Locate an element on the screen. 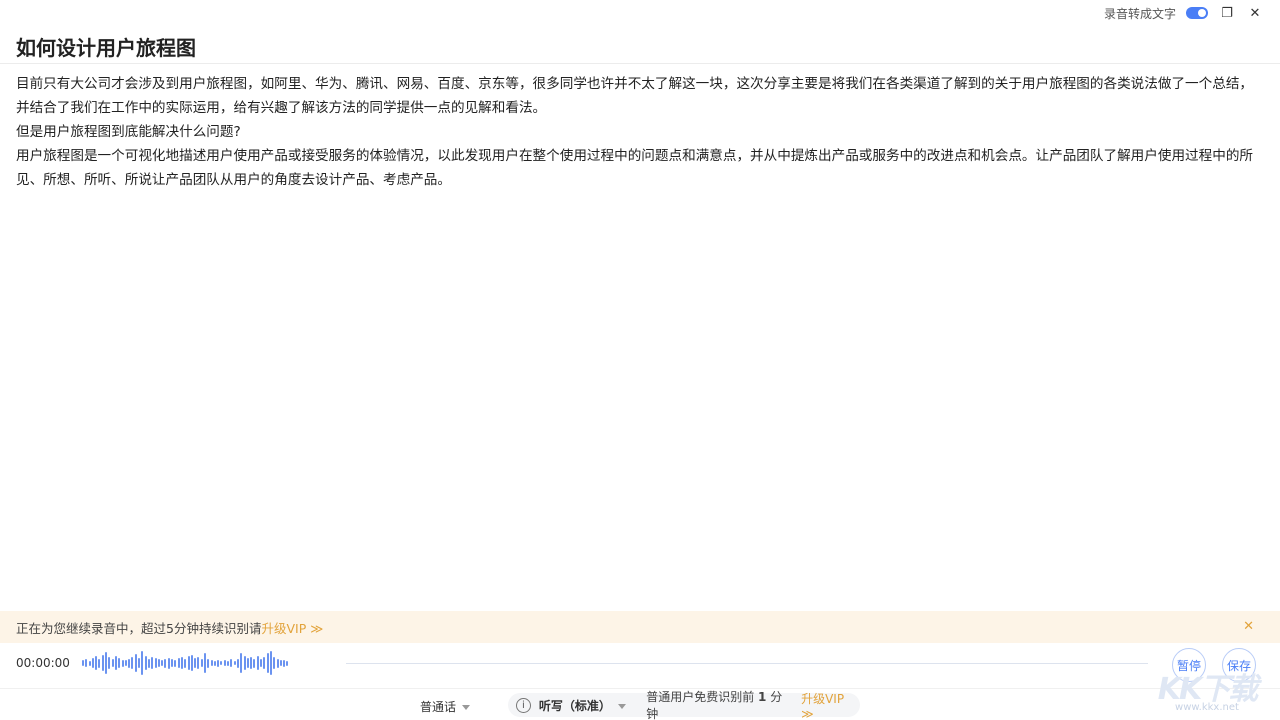 The image size is (1280, 720). status-bar: 普通话 i 听写（标准） 普通用户免费识别前 1 分钟 升级VIP ≫ is located at coordinates (640, 704).